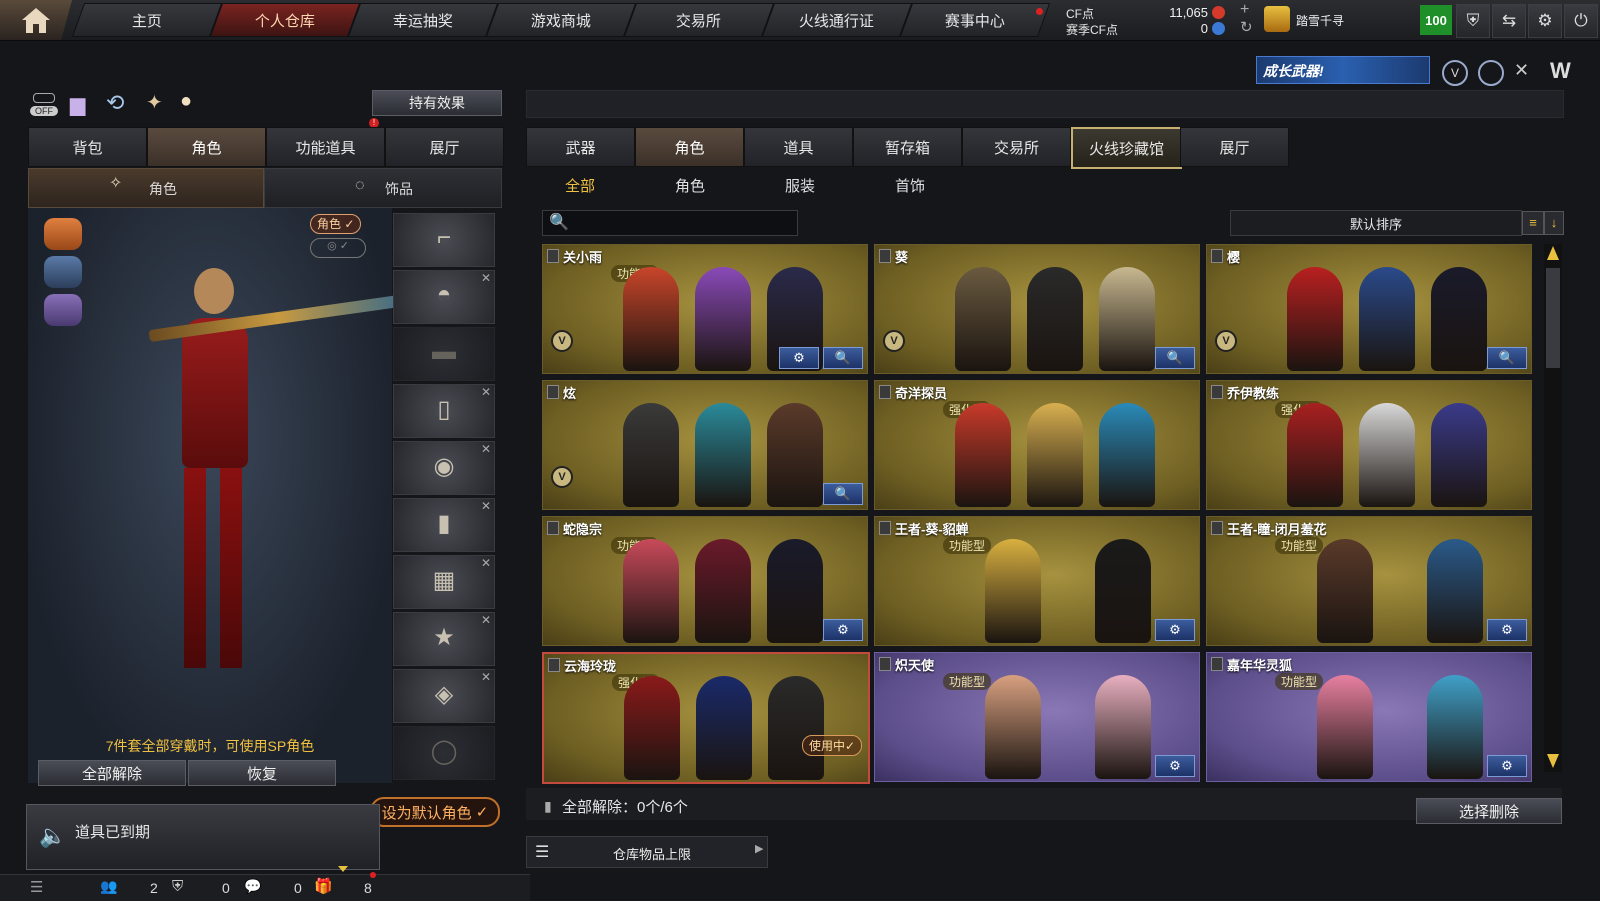 The height and width of the screenshot is (901, 1600). I want to click on character-card: 乔伊教练强化型, so click(1369, 445).